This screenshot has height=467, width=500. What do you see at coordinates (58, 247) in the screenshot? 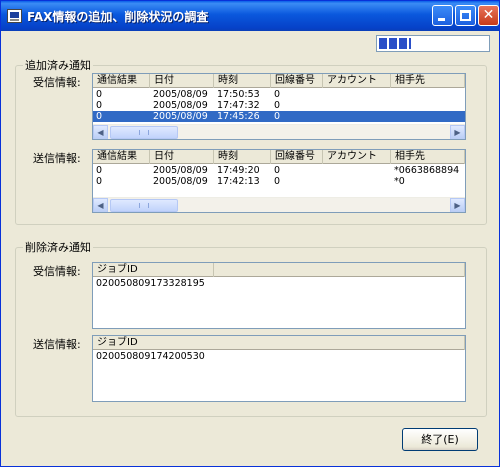
I see `deleted-group-legend: 削除済み通知` at bounding box center [58, 247].